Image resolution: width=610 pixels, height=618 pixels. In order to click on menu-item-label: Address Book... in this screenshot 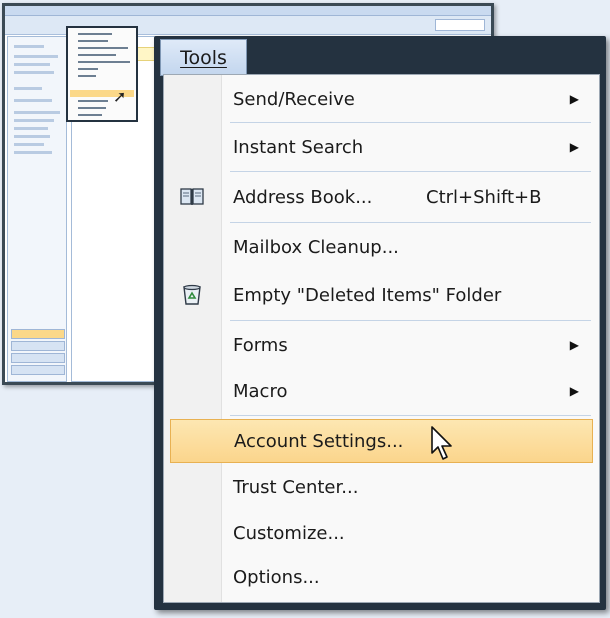, I will do `click(303, 197)`.